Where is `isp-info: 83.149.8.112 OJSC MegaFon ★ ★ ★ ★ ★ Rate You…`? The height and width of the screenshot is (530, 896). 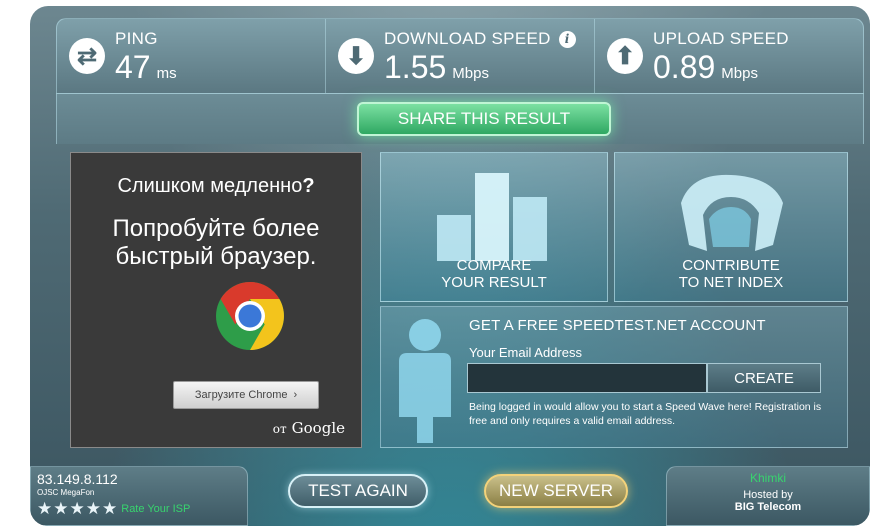
isp-info: 83.149.8.112 OJSC MegaFon ★ ★ ★ ★ ★ Rate You… is located at coordinates (139, 496).